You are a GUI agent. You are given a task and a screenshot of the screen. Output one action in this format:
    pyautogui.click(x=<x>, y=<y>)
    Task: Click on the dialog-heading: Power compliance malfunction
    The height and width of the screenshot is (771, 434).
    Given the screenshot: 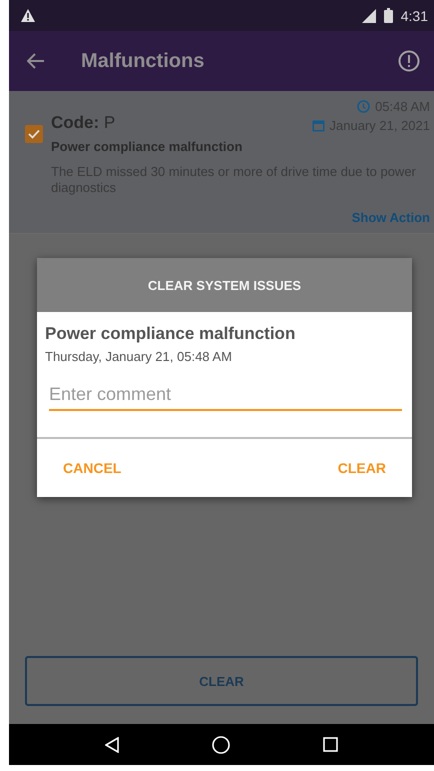 What is the action you would take?
    pyautogui.click(x=170, y=334)
    